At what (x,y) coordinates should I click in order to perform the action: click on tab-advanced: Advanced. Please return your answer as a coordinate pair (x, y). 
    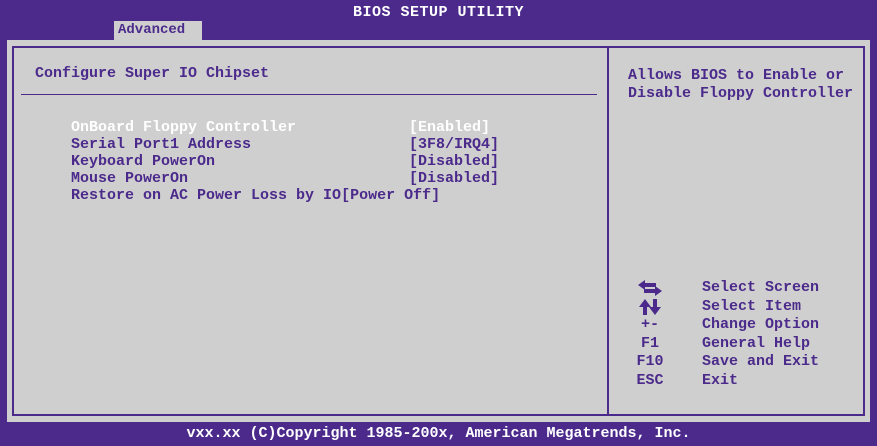
    Looking at the image, I should click on (158, 30).